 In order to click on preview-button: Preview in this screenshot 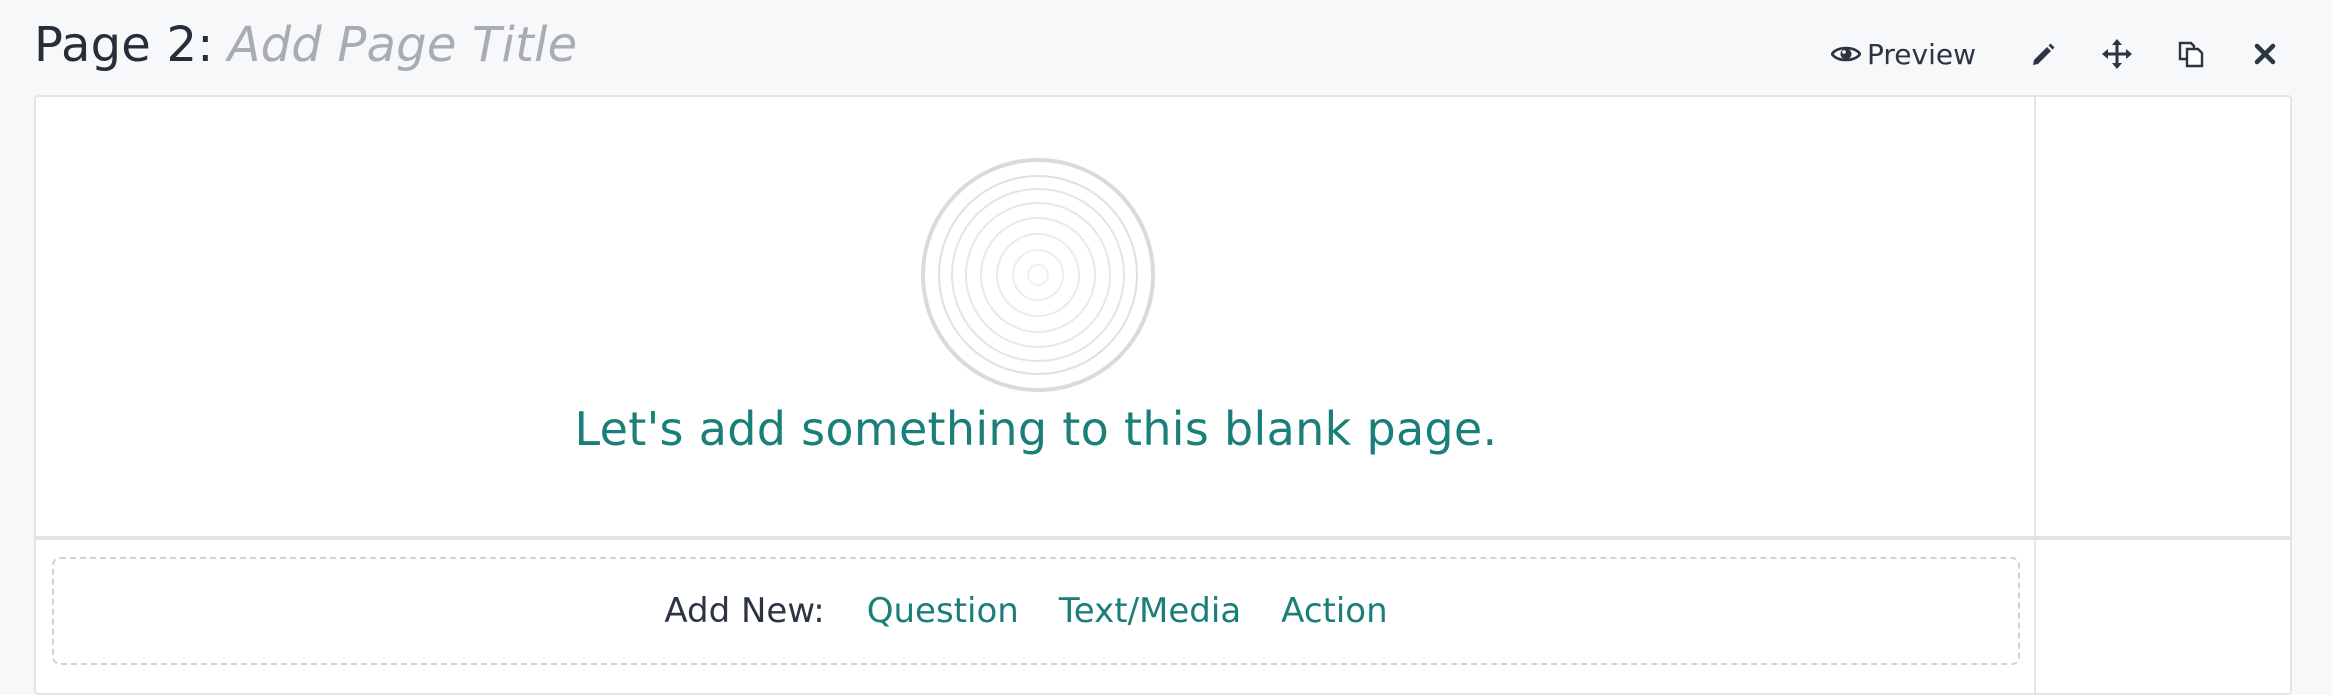, I will do `click(1903, 54)`.